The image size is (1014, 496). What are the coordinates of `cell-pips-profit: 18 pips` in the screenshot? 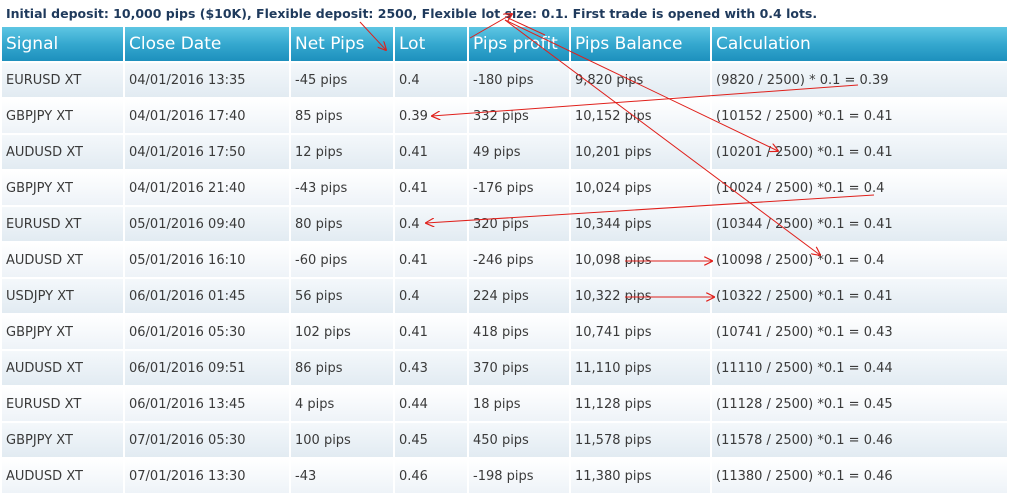 It's located at (519, 403).